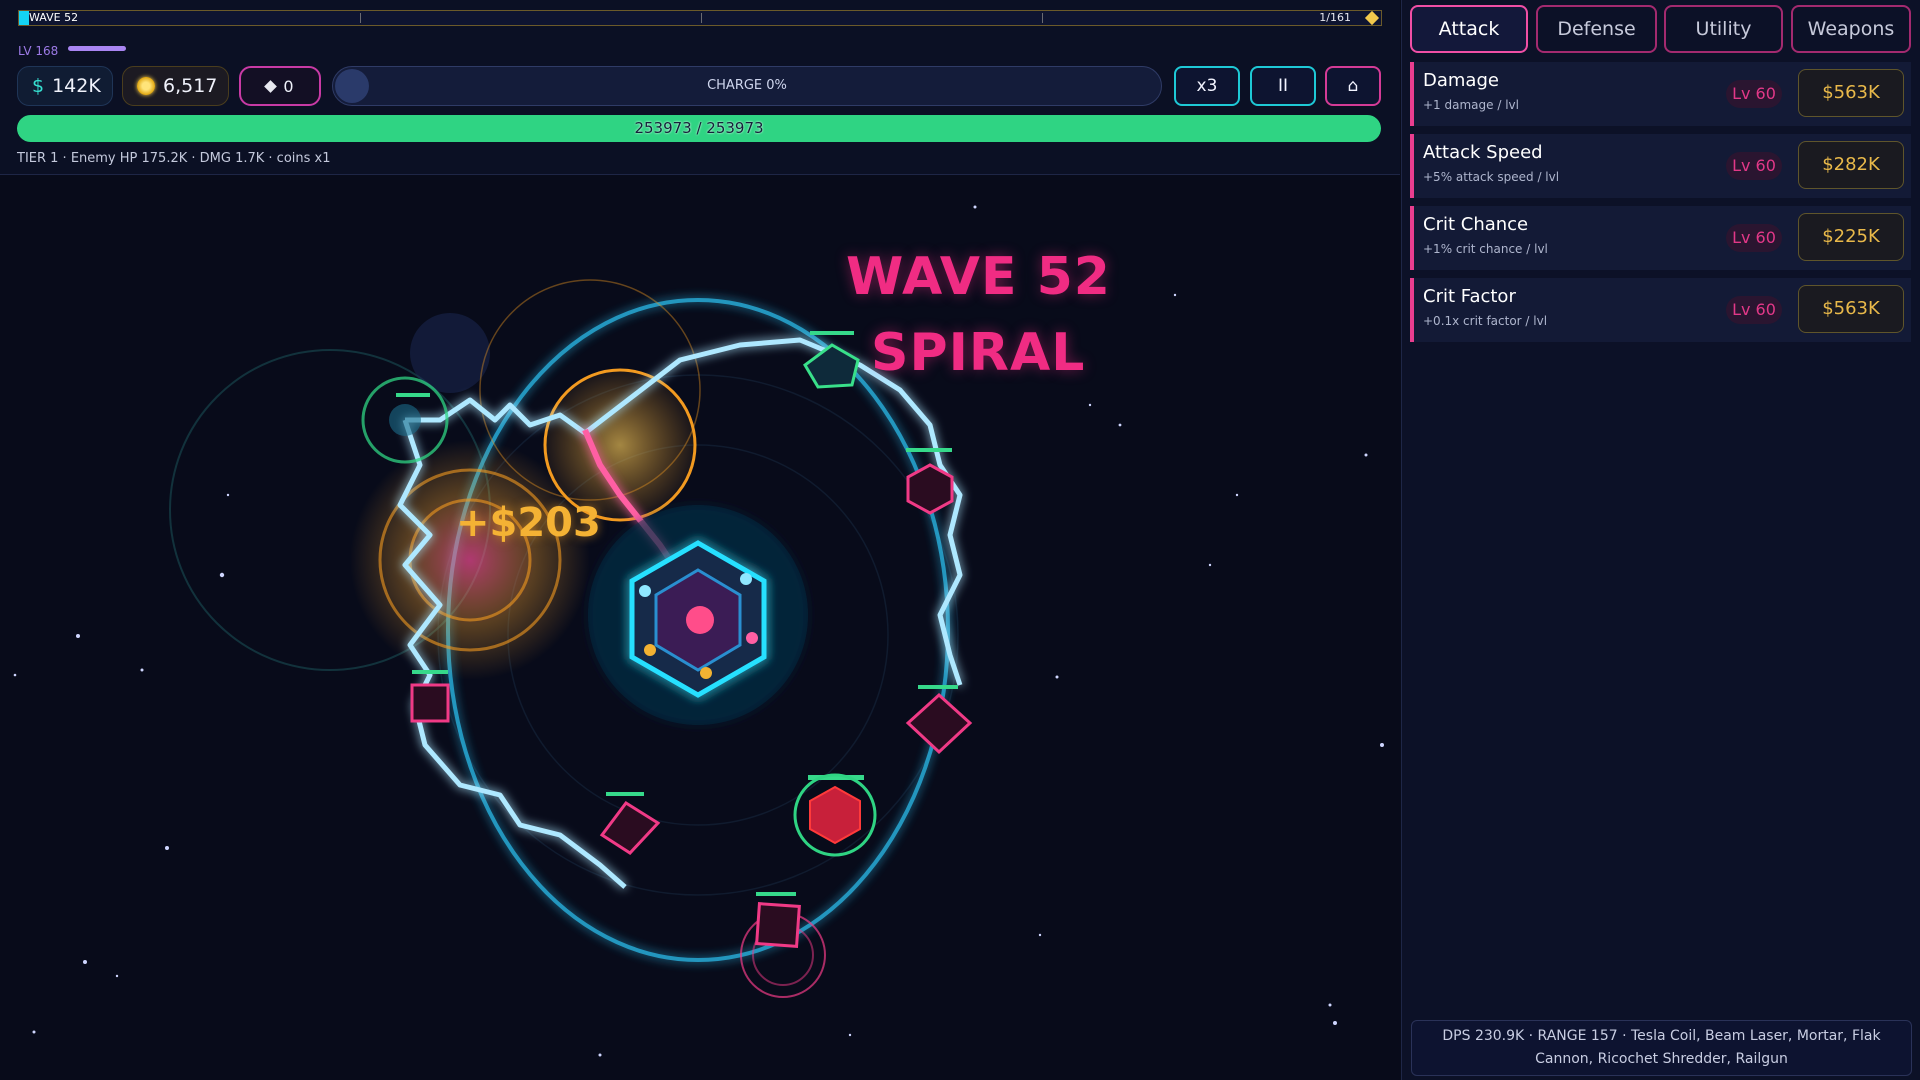 The height and width of the screenshot is (1080, 1920). What do you see at coordinates (978, 353) in the screenshot?
I see `wave-banner-subtitle: SPIRAL` at bounding box center [978, 353].